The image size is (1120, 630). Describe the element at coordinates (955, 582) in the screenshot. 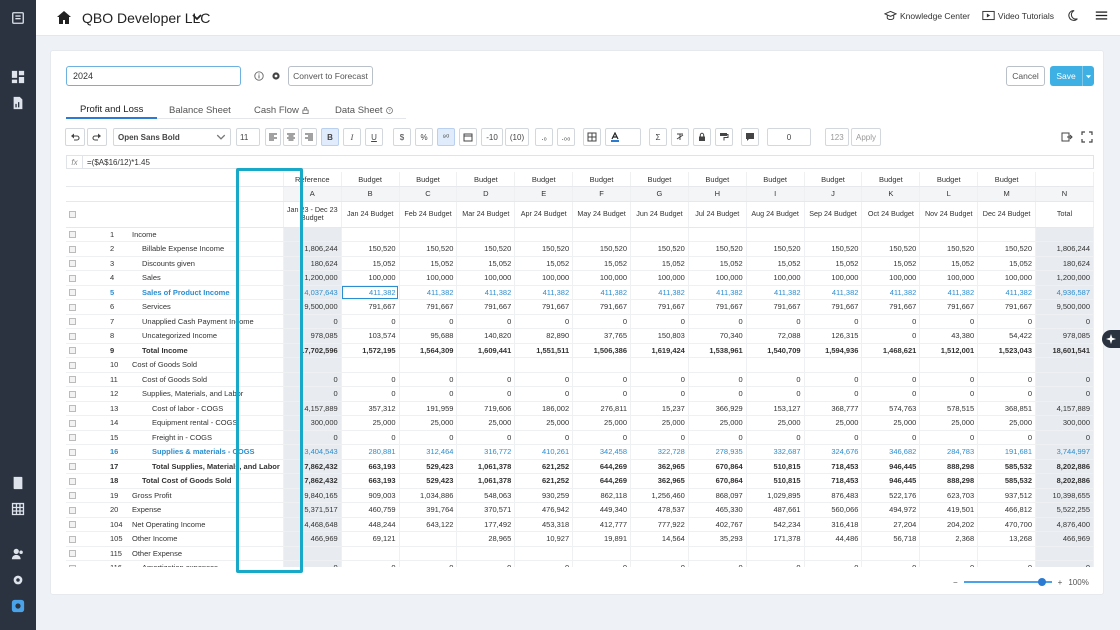

I see `zoom-out-icon: −` at that location.